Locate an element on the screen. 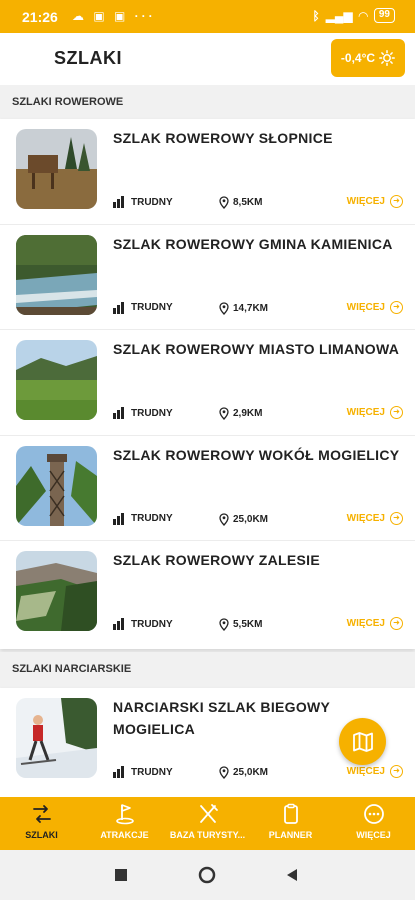 The image size is (415, 900). app-header: SZLAKI -0,4°C is located at coordinates (207, 59).